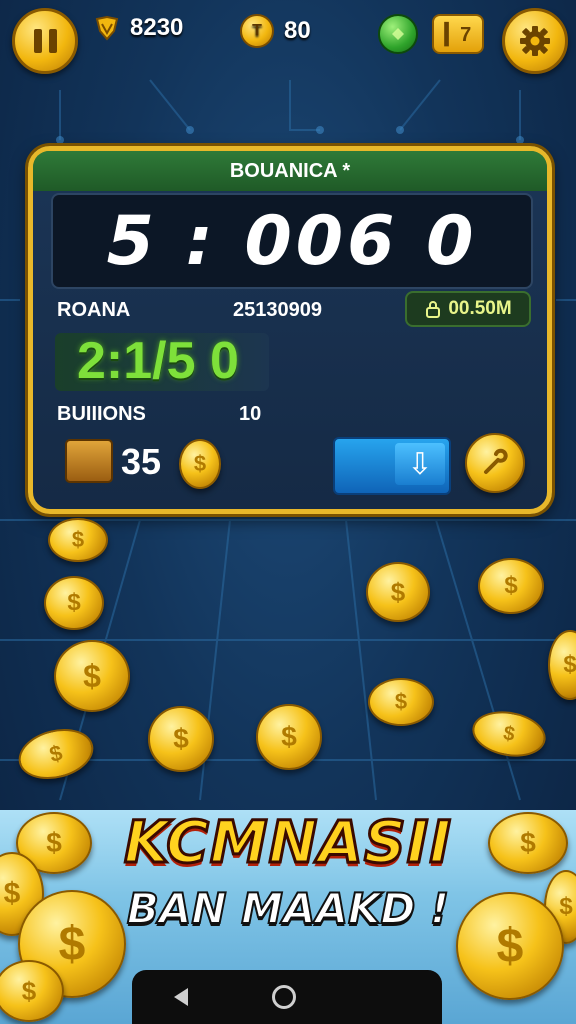  I want to click on chest-icon, so click(89, 461).